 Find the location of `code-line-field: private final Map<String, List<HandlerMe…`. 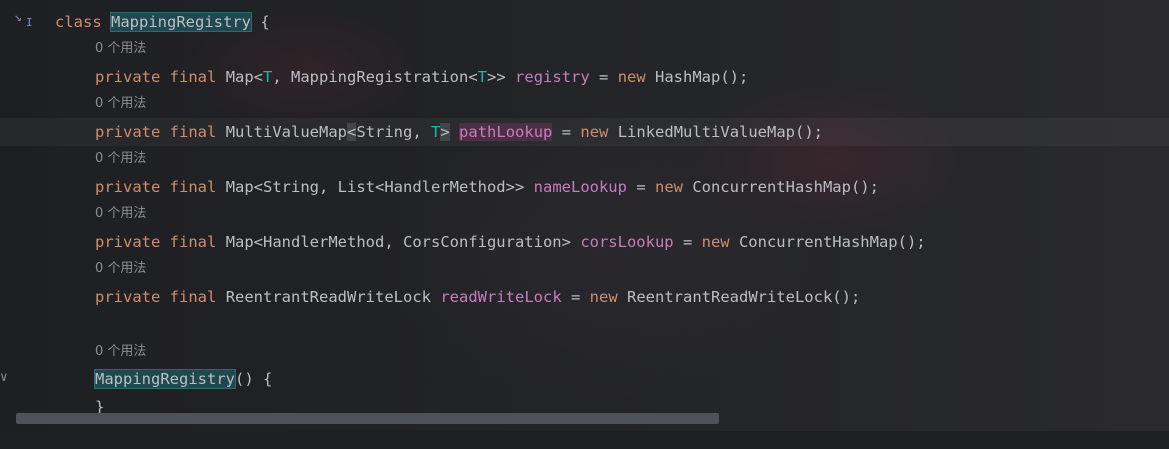

code-line-field: private final Map<String, List<HandlerMe… is located at coordinates (584, 187).